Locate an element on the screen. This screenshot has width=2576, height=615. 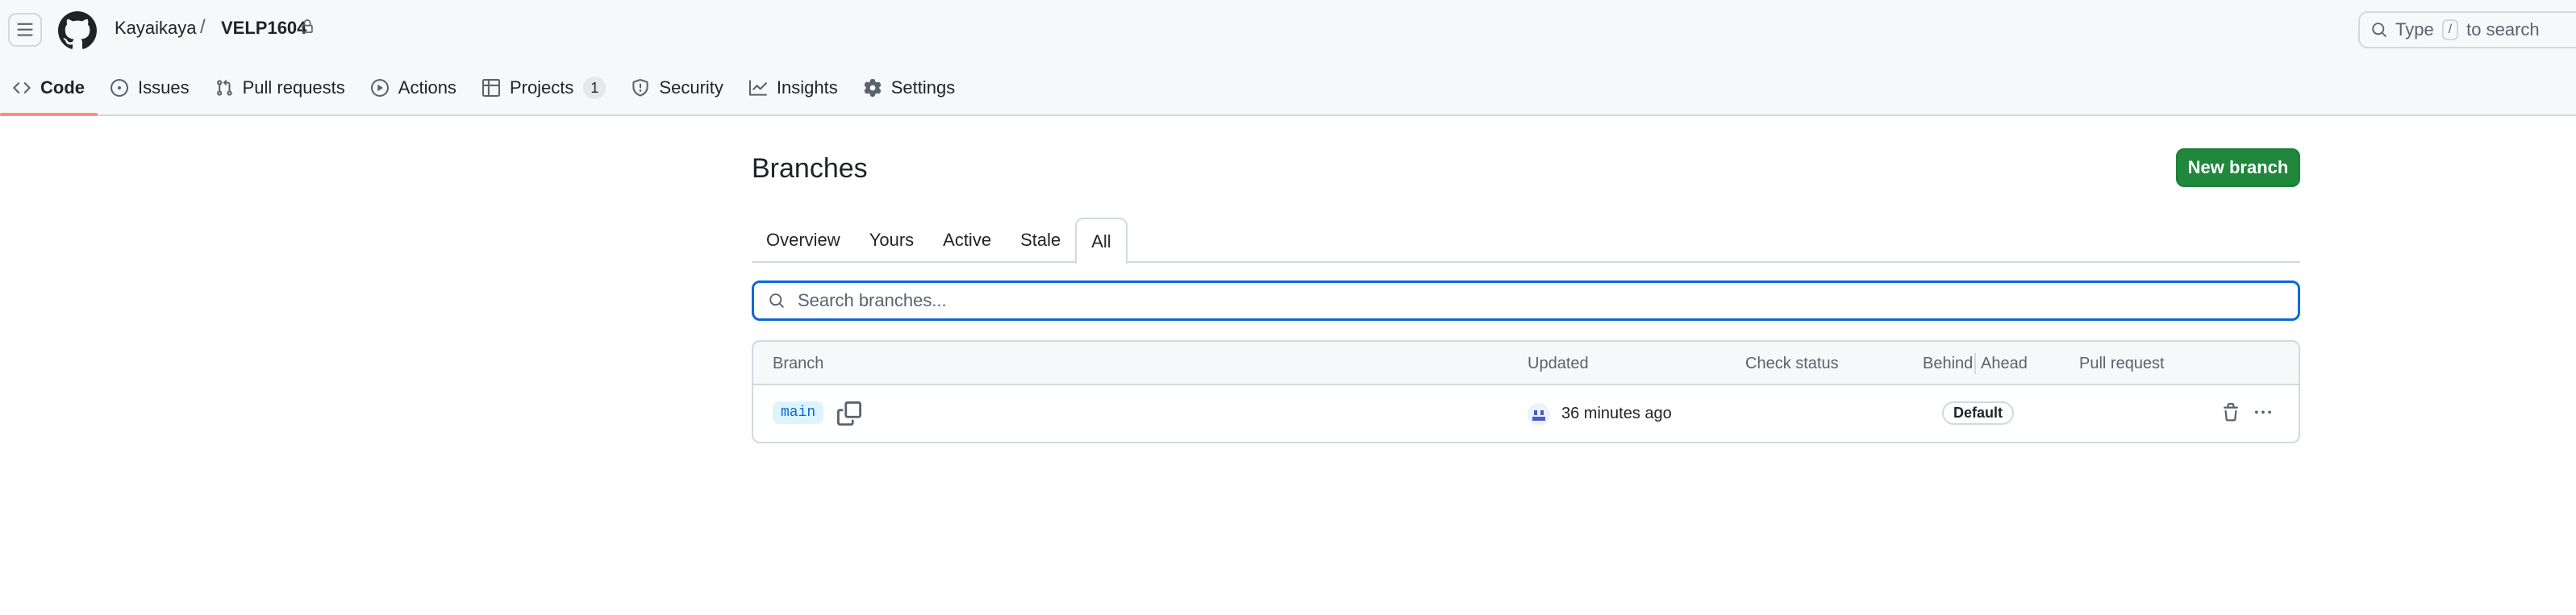
branch-name-link: main is located at coordinates (798, 413).